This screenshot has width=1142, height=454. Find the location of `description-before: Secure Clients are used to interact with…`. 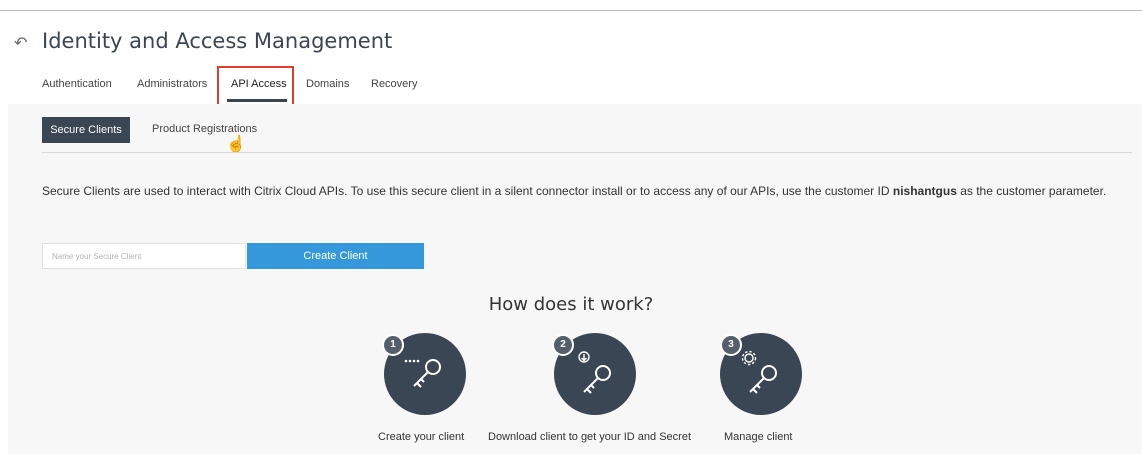

description-before: Secure Clients are used to interact with… is located at coordinates (467, 191).